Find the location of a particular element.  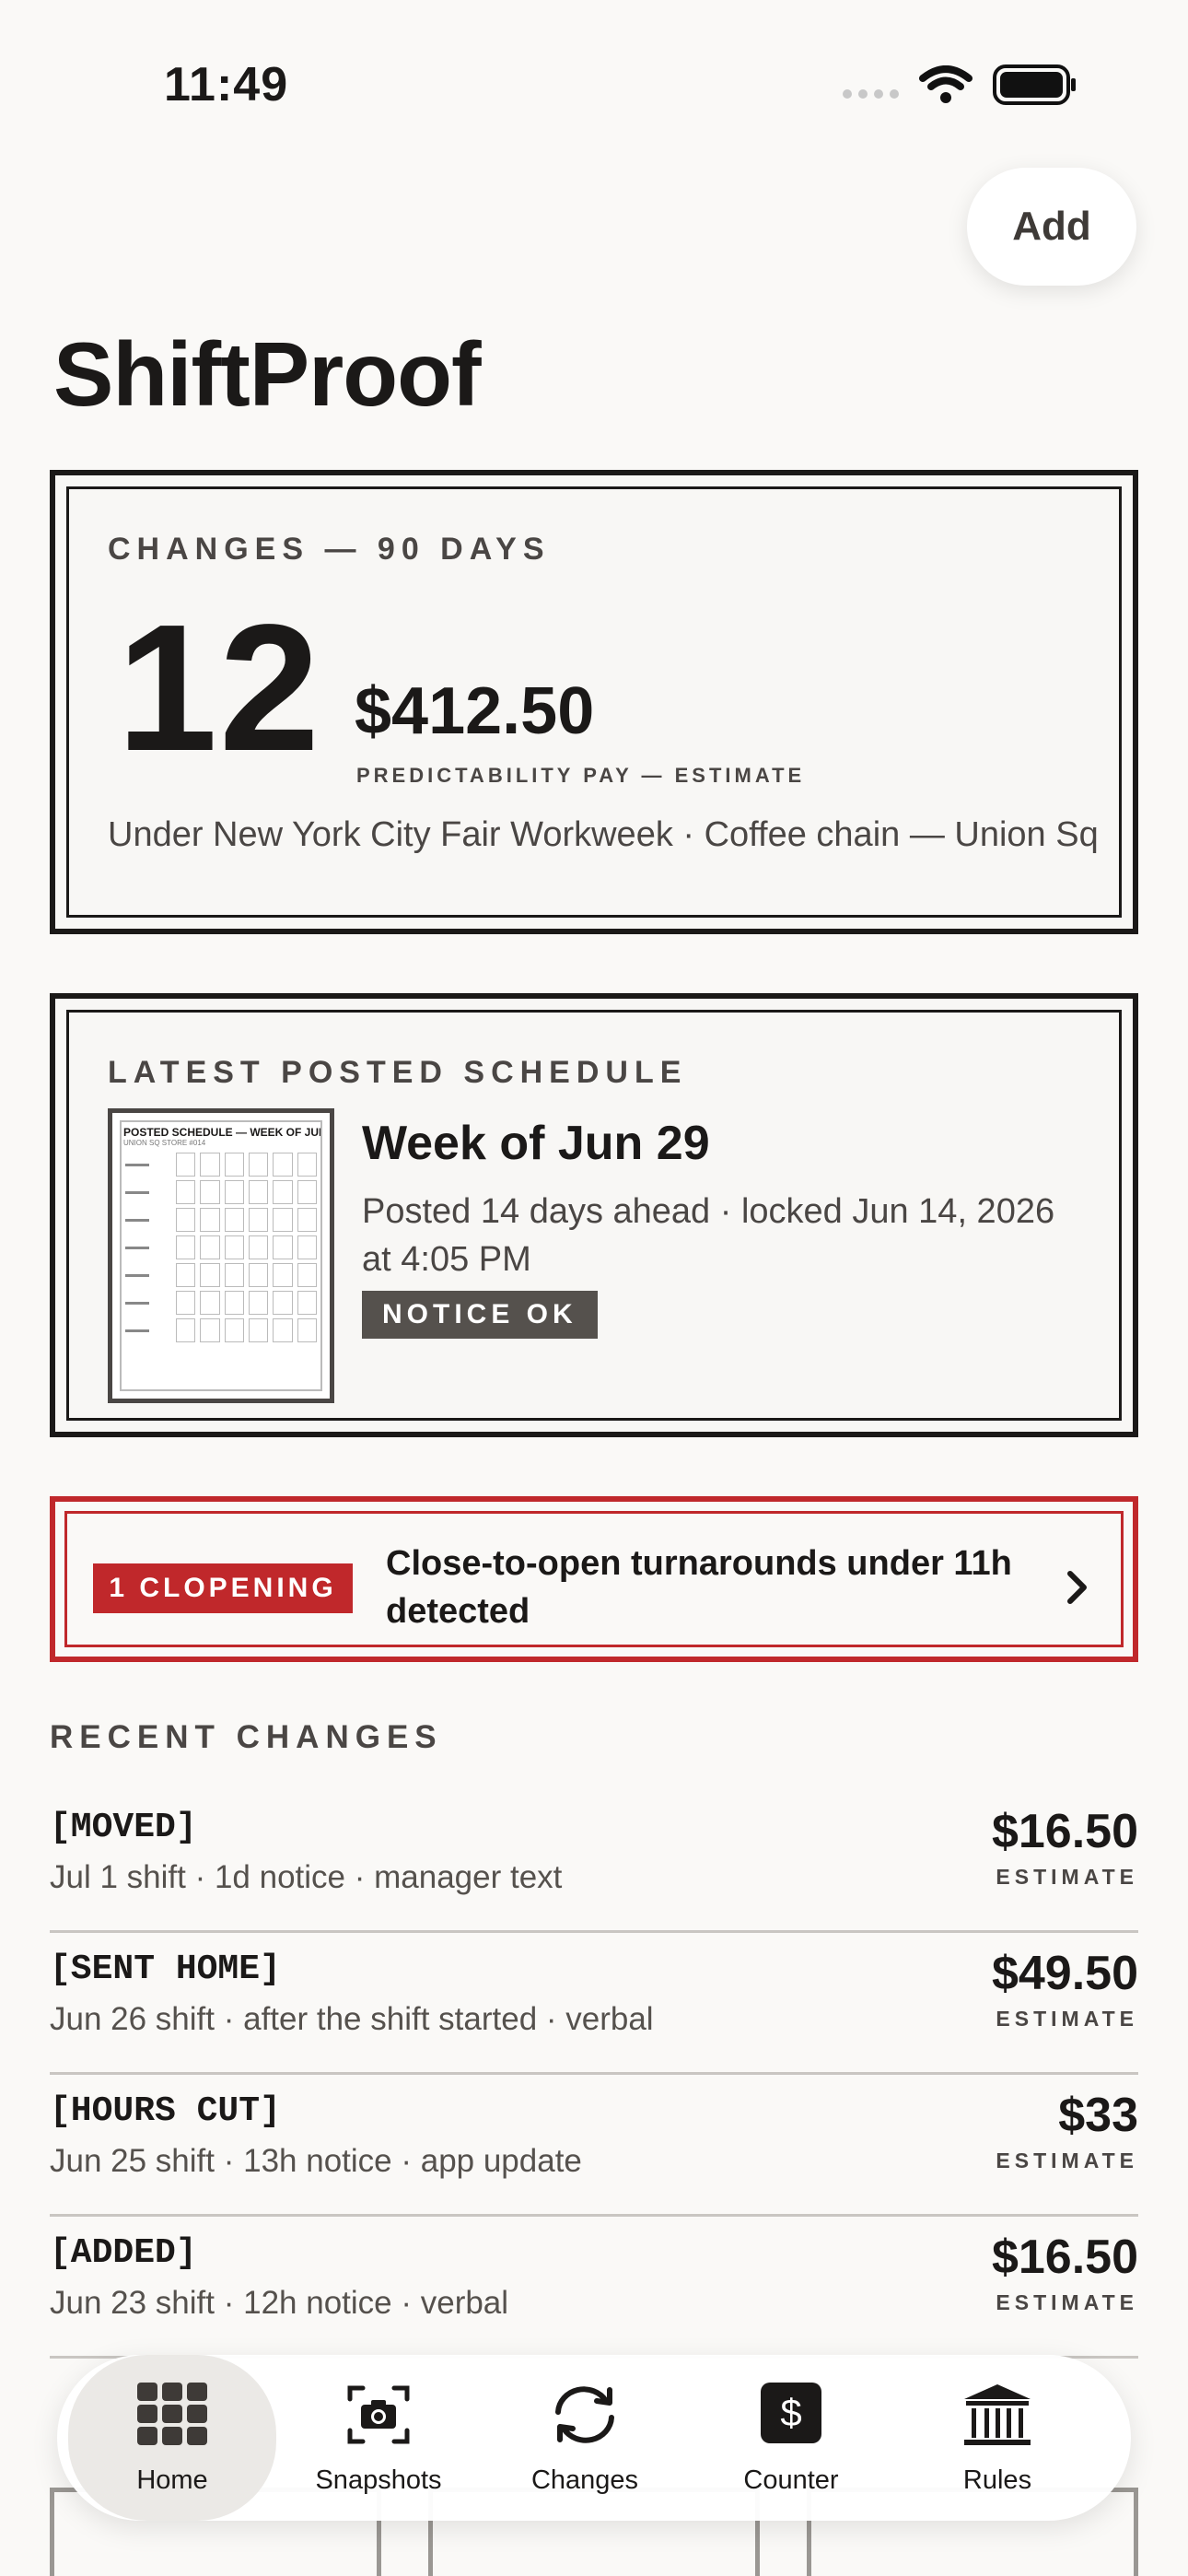

change-detail: Jun 23 shift · 12h notice · verbal is located at coordinates (279, 2303).